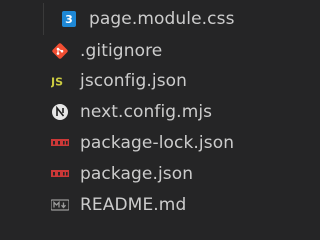 This screenshot has height=240, width=320. I want to click on file-item-package-json: package.json, so click(150, 174).